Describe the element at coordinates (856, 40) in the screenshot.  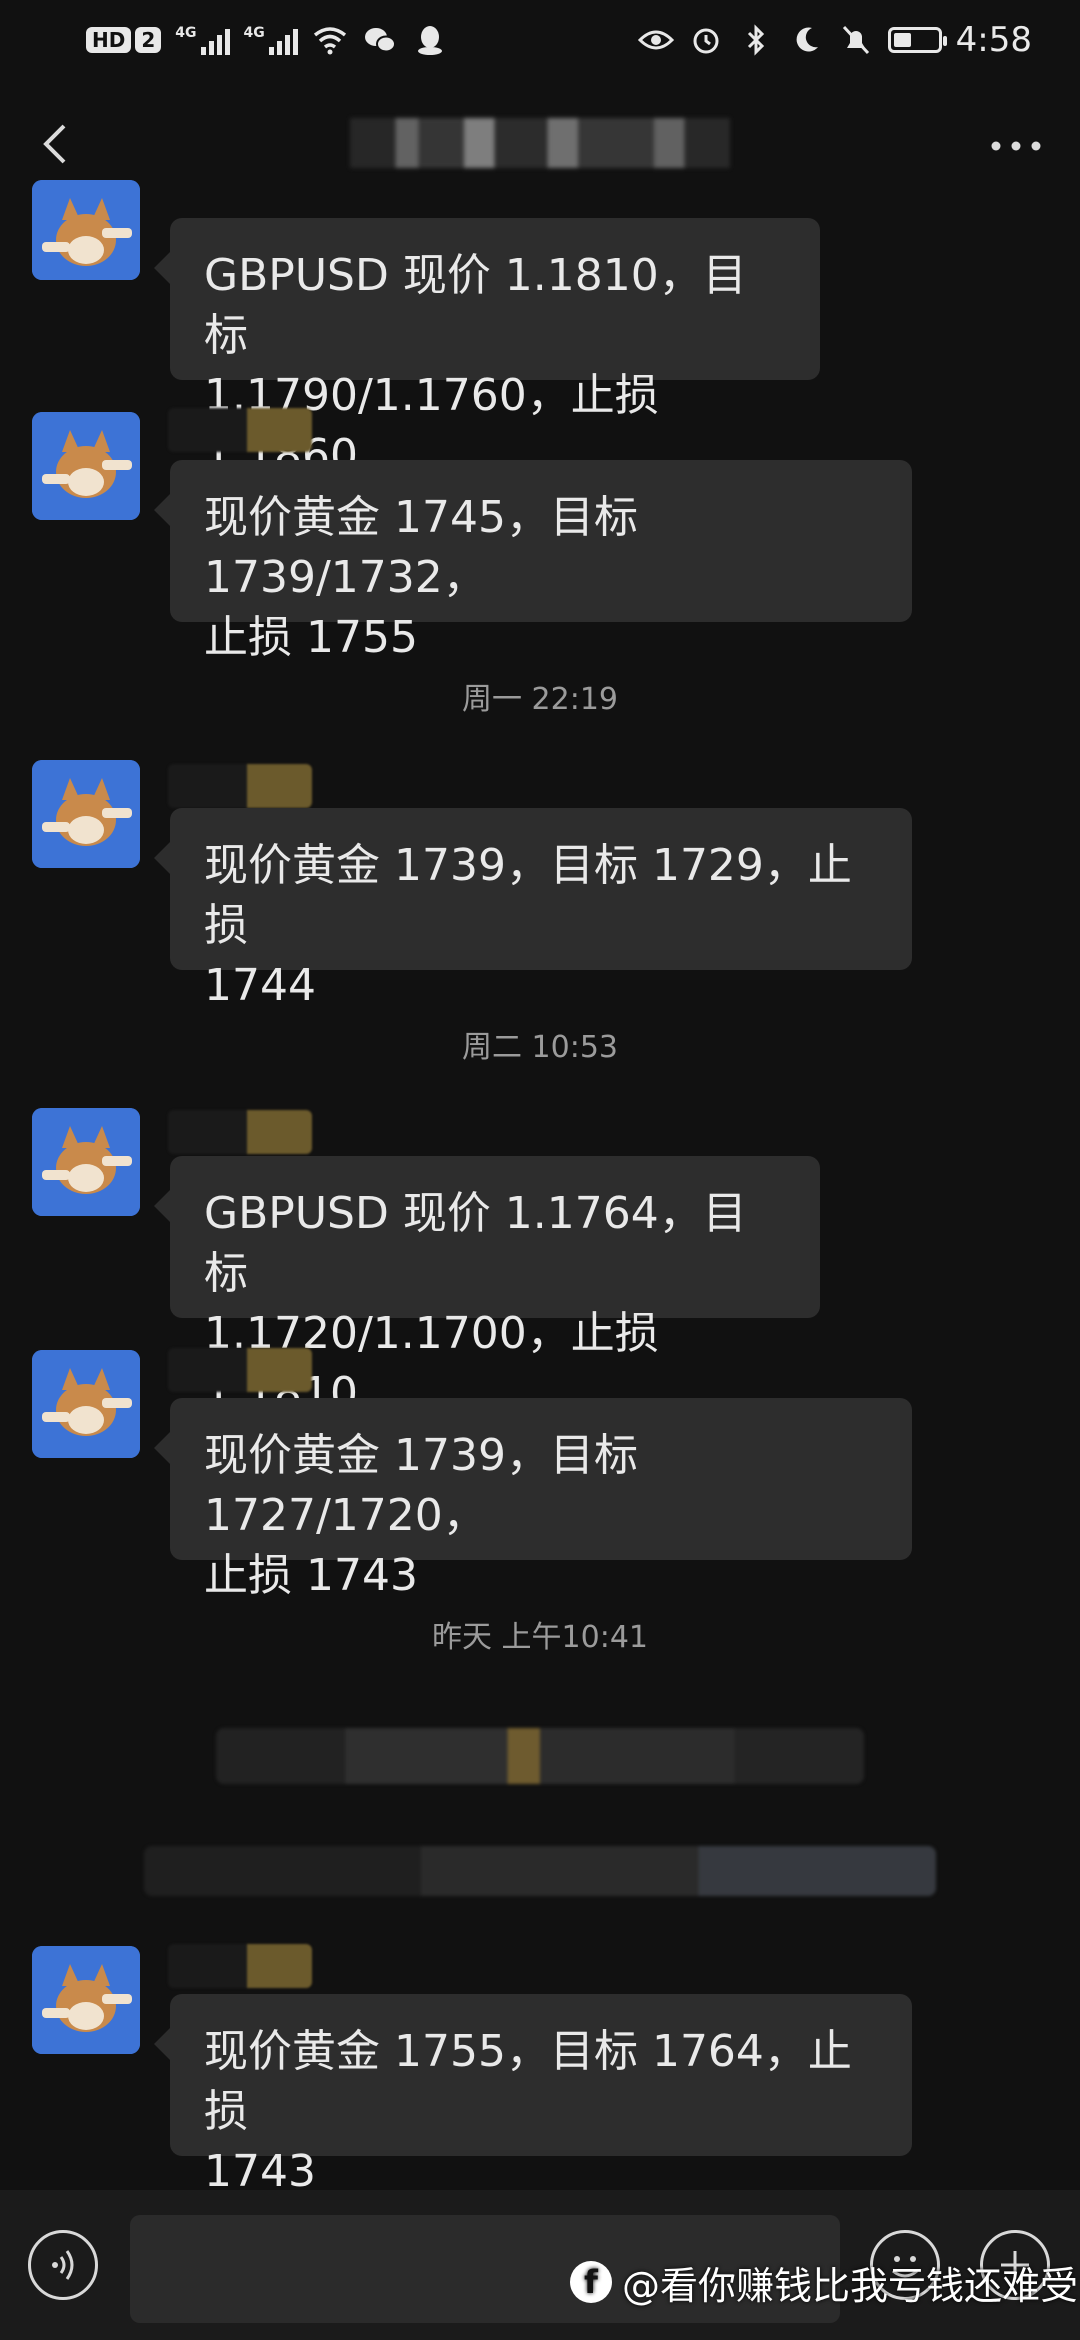
I see `bell-off-icon` at that location.